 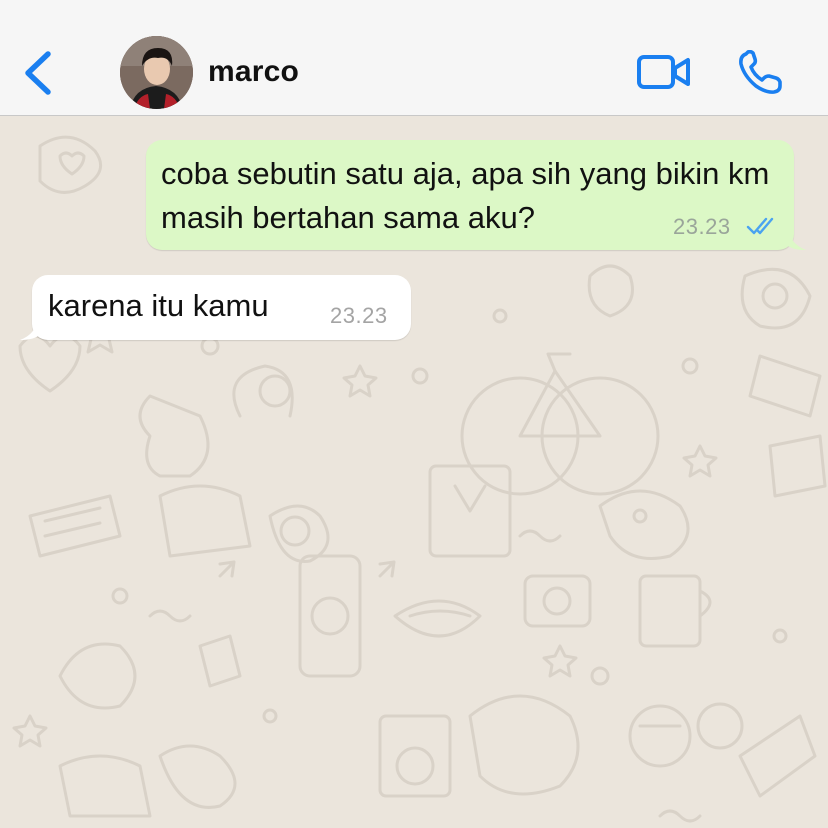 I want to click on incoming-message-bubble: karena itu kamu 23.23, so click(x=215, y=307).